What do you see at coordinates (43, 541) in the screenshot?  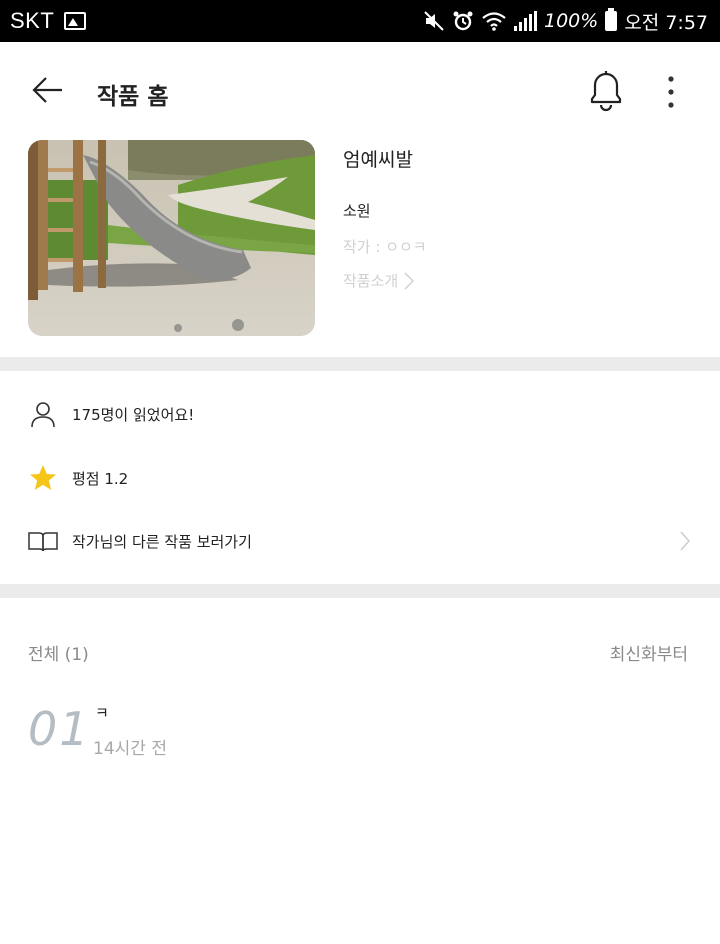 I see `book-icon` at bounding box center [43, 541].